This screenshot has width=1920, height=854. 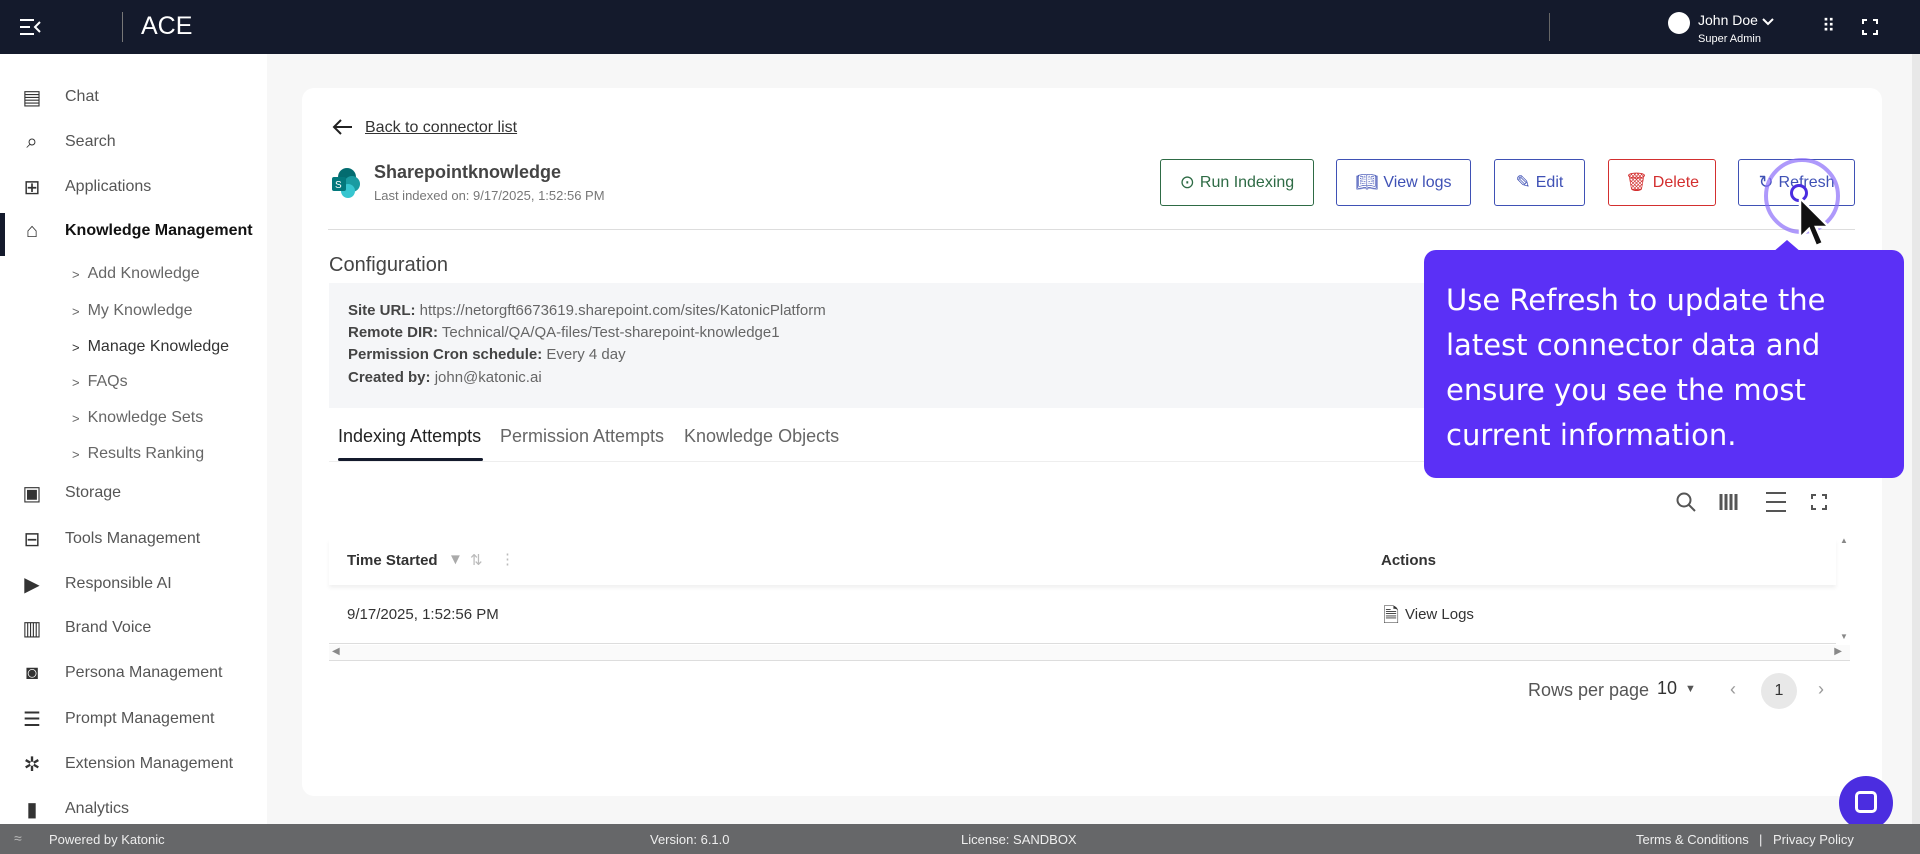 What do you see at coordinates (1367, 182) in the screenshot?
I see `book-icon: 📖︎` at bounding box center [1367, 182].